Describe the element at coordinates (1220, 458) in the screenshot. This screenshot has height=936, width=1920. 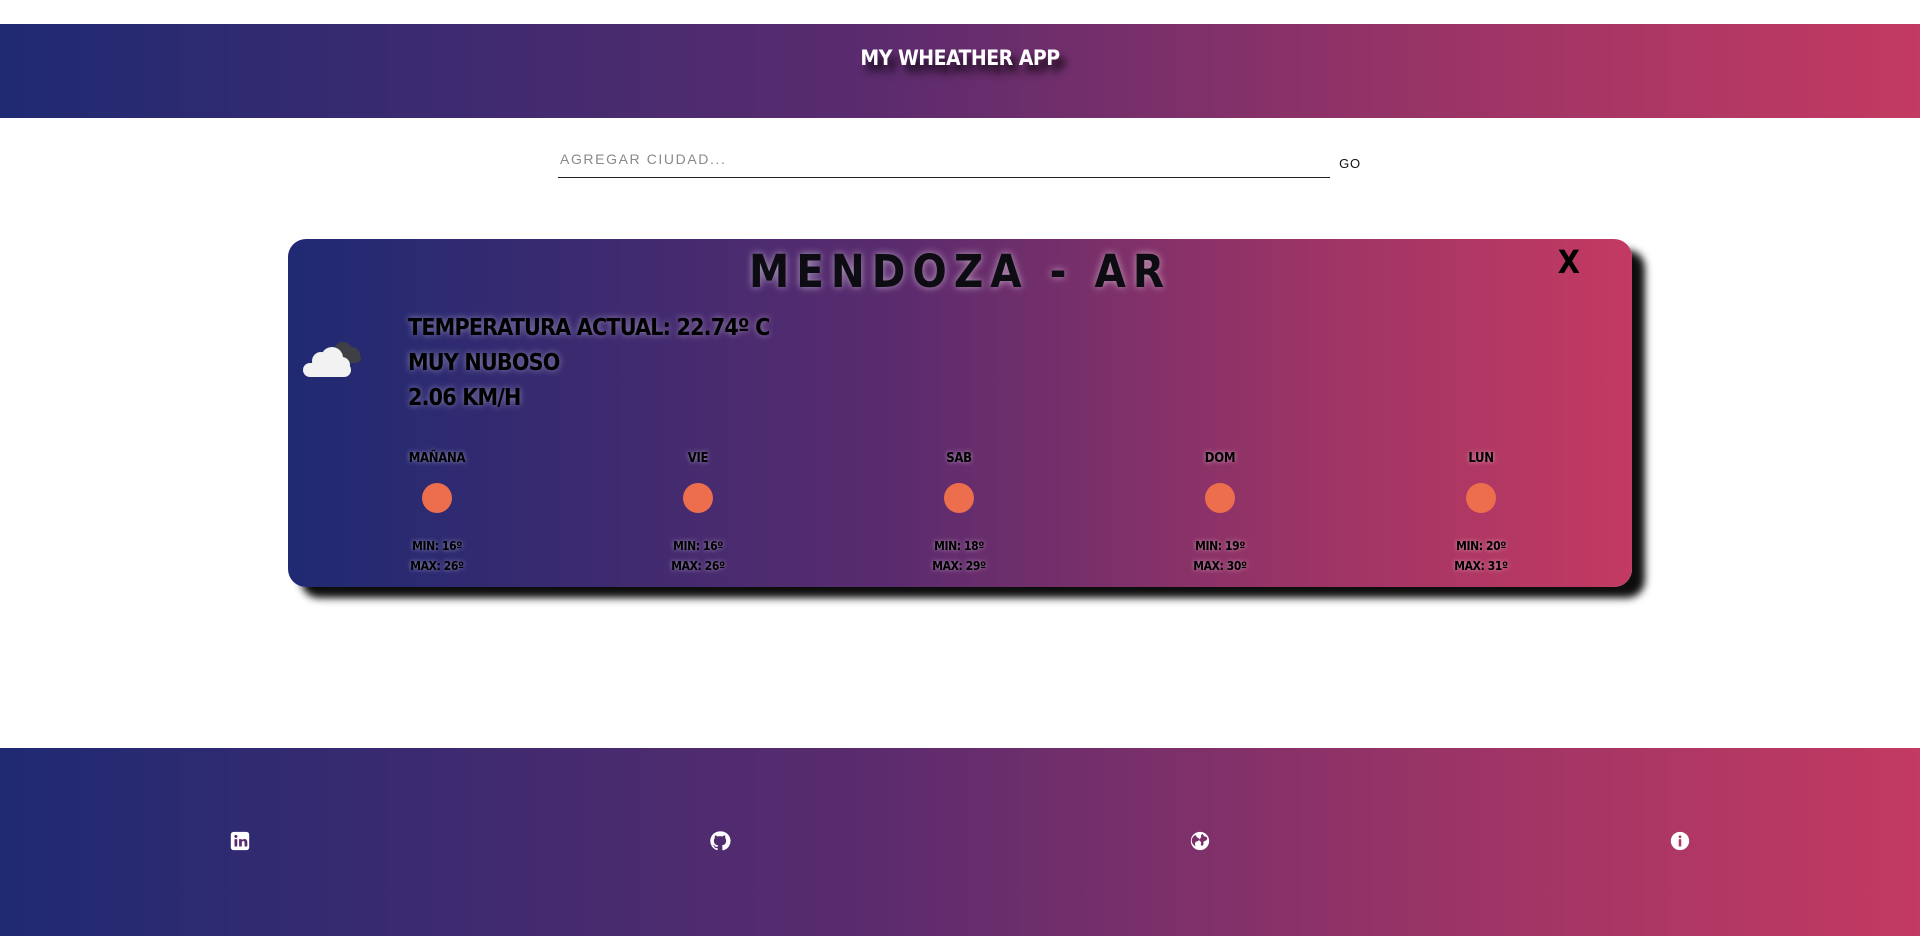
I see `forecast-day-label: DOM` at that location.